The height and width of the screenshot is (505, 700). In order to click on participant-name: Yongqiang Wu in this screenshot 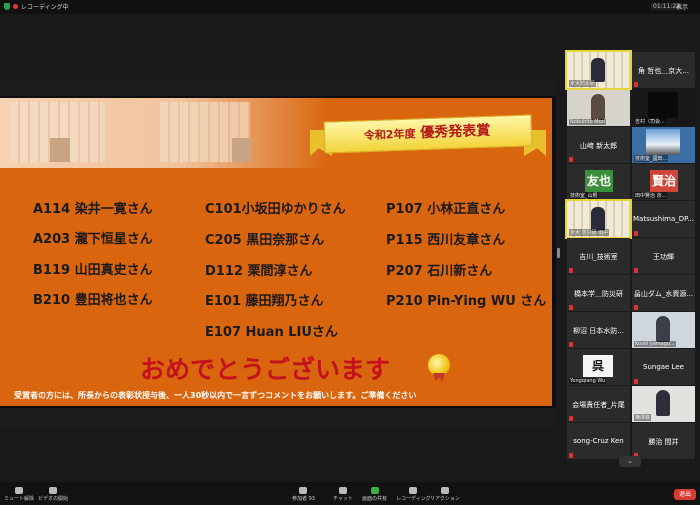, I will do `click(588, 381)`.